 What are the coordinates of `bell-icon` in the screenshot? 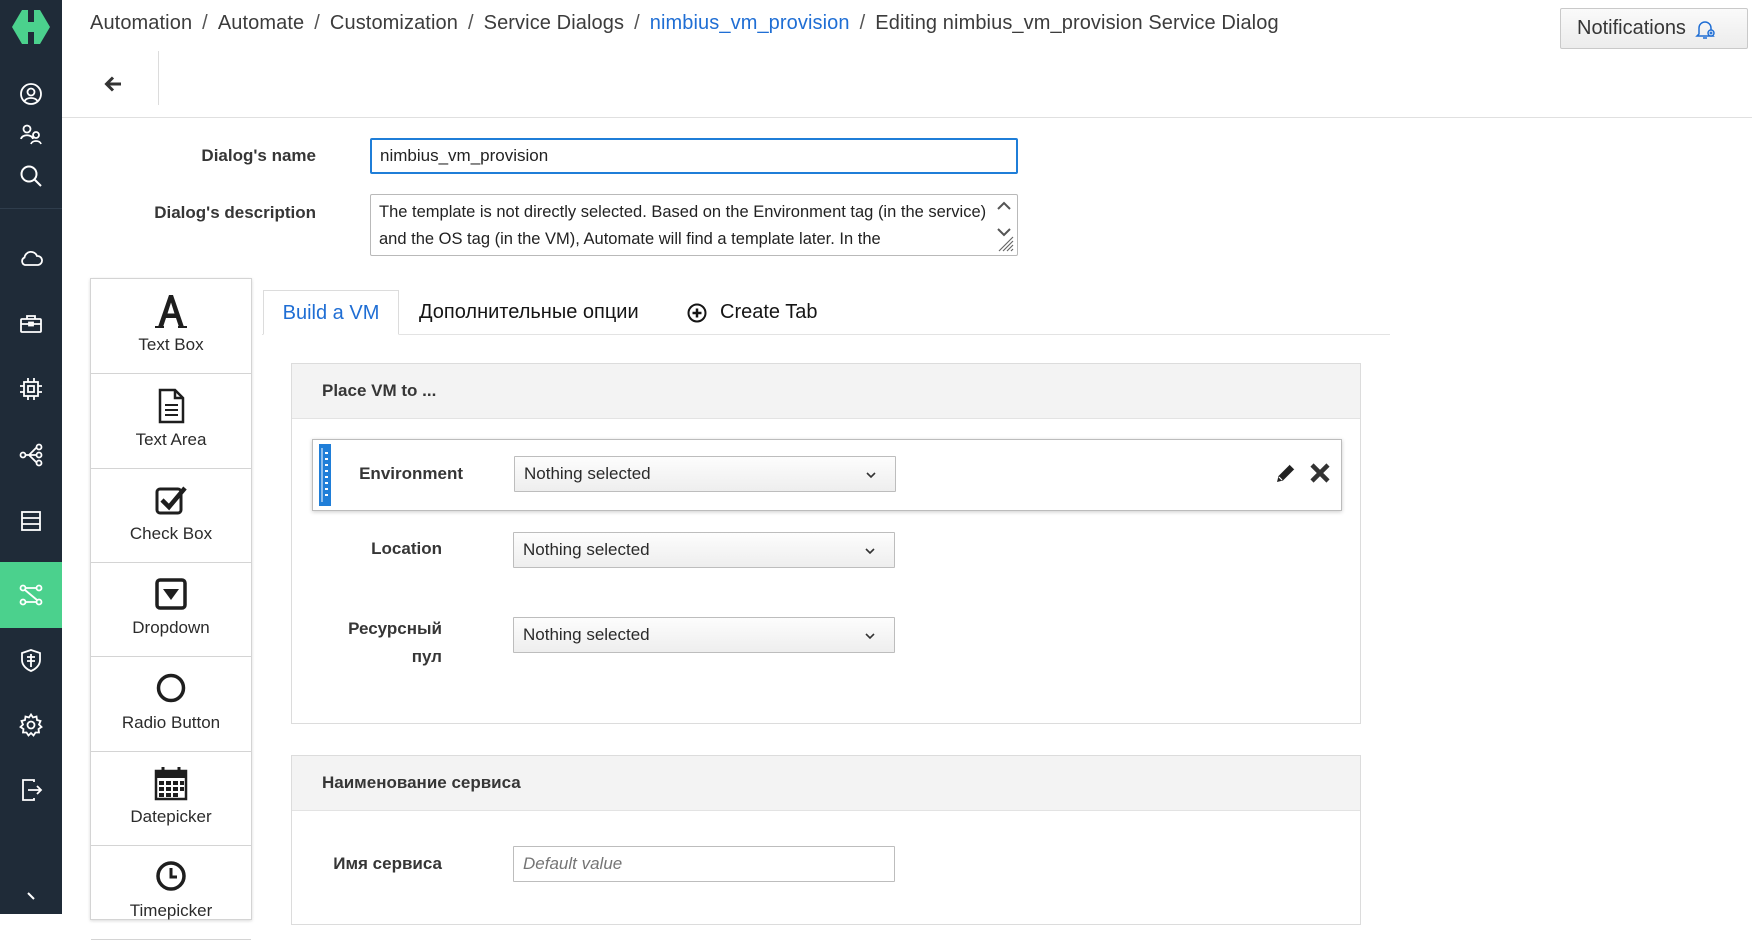 It's located at (1705, 29).